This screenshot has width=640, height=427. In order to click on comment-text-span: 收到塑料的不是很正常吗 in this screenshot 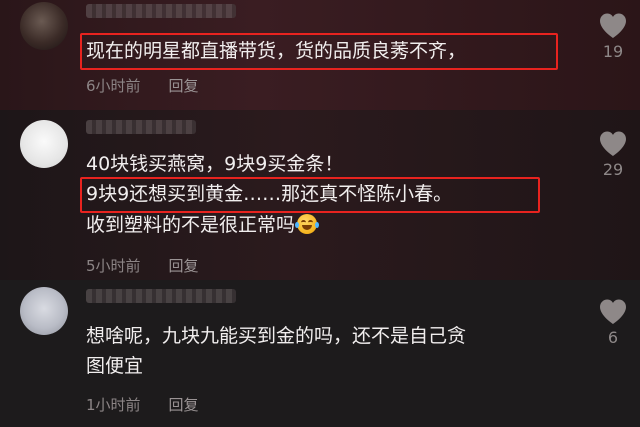, I will do `click(191, 225)`.